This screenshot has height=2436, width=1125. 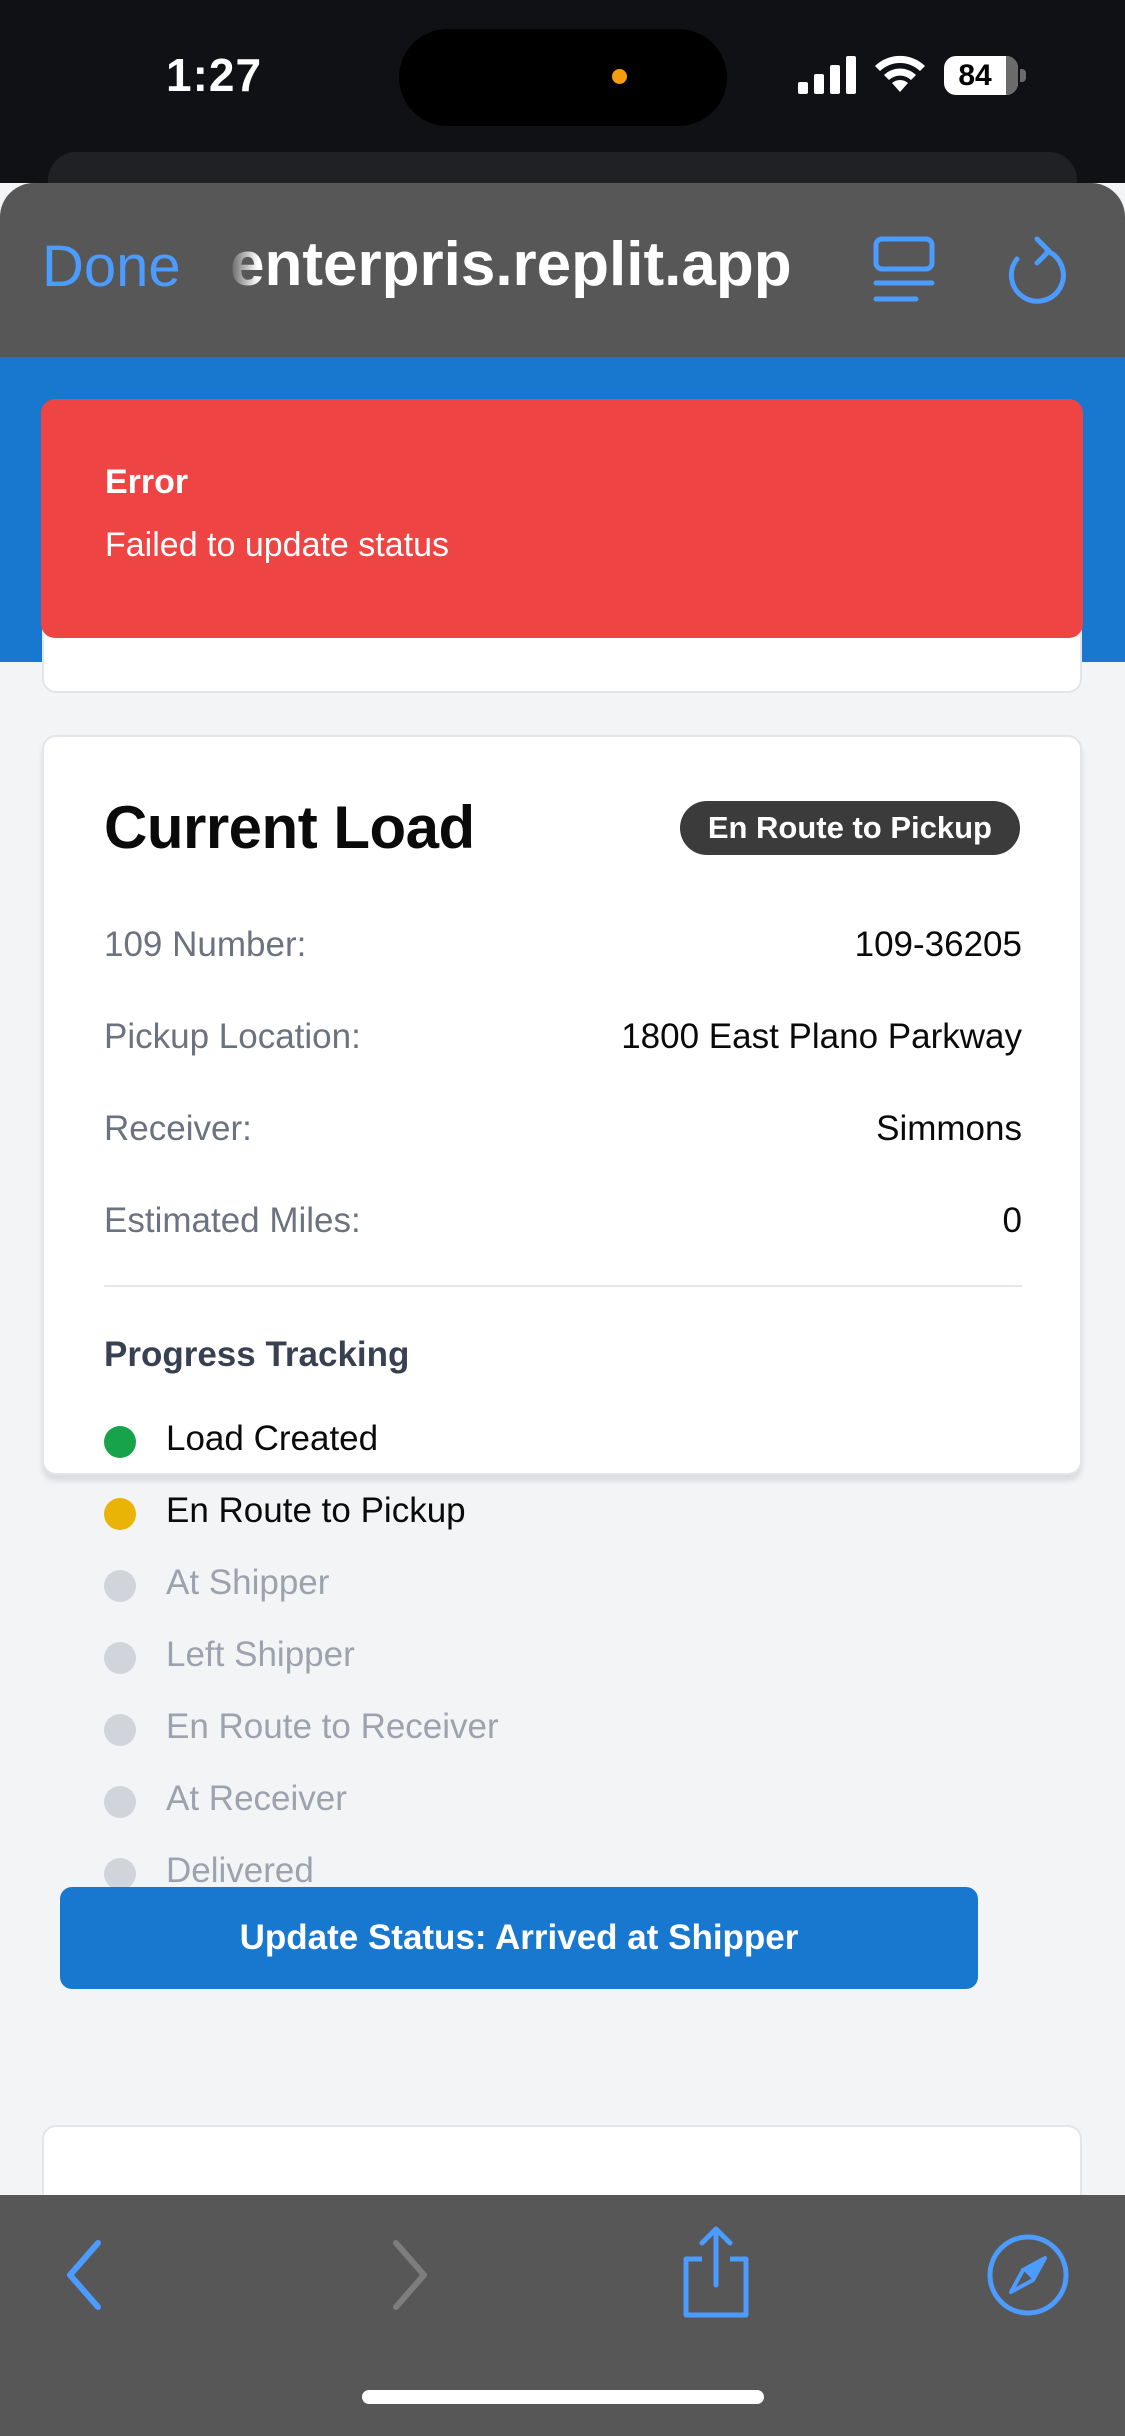 I want to click on progress-step: En Route to Receiver, so click(x=454, y=1730).